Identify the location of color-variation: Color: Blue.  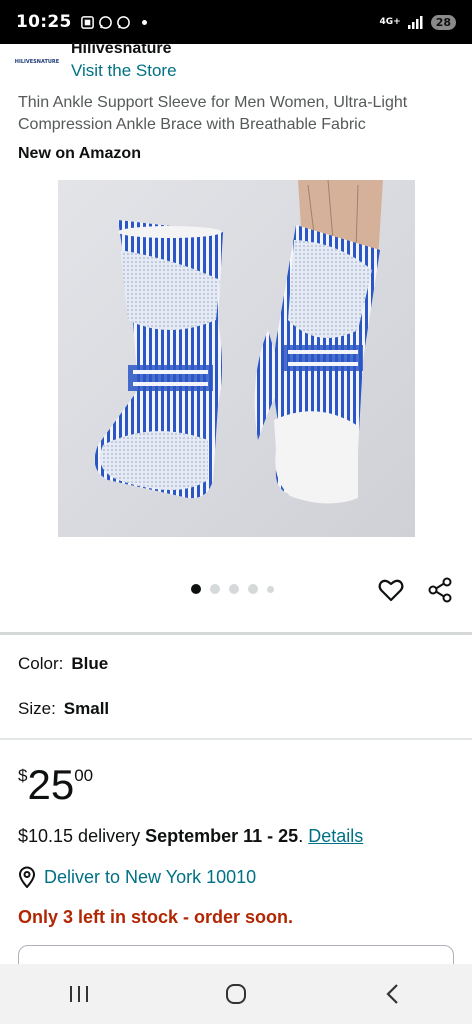
(63, 664).